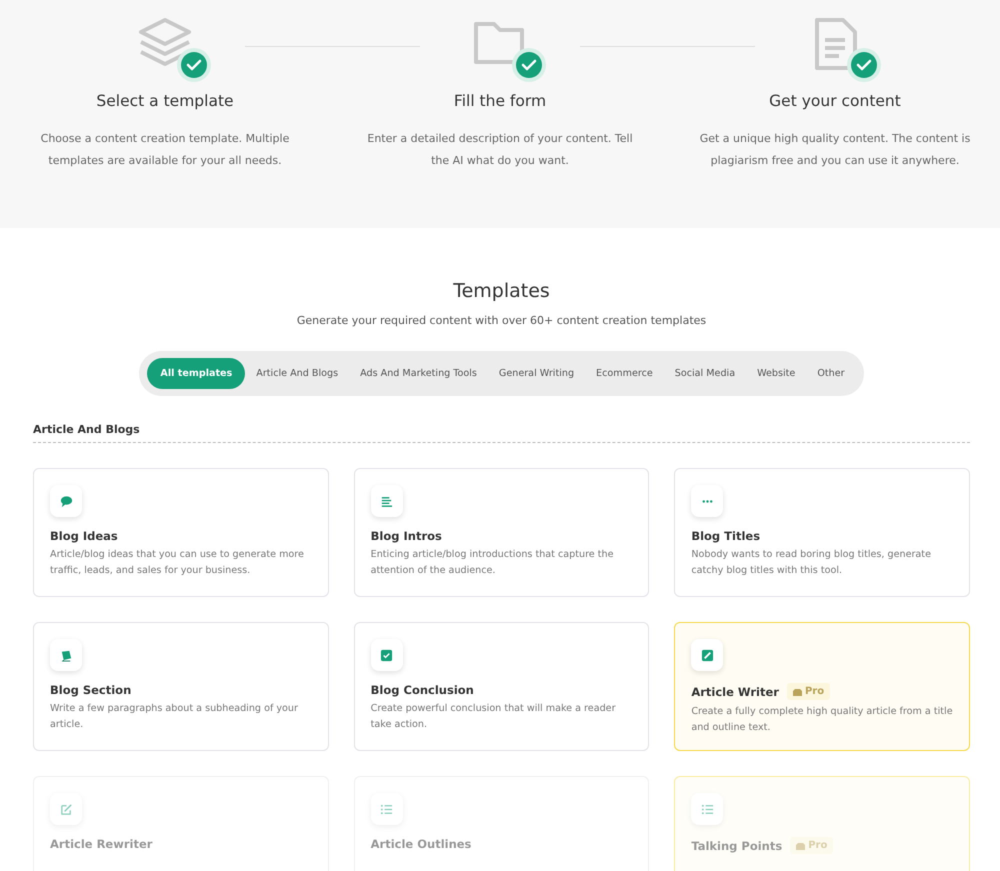 This screenshot has height=871, width=1000. What do you see at coordinates (500, 150) in the screenshot?
I see `step-description: Enter a detailed description of your content. Tell the AI what do you want.` at bounding box center [500, 150].